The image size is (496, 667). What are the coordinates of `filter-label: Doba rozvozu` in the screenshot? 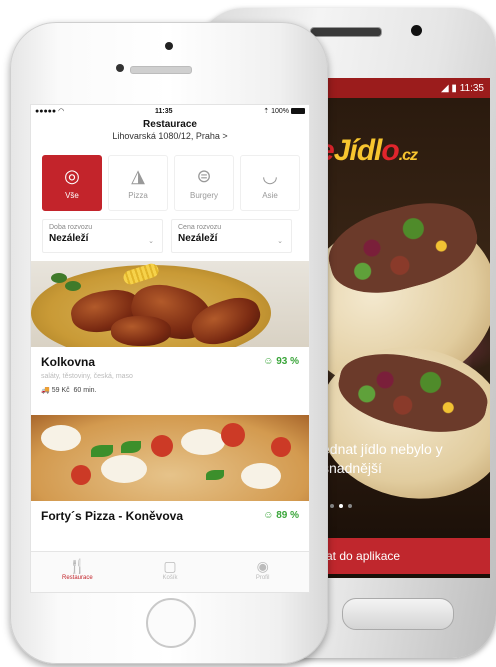 It's located at (71, 227).